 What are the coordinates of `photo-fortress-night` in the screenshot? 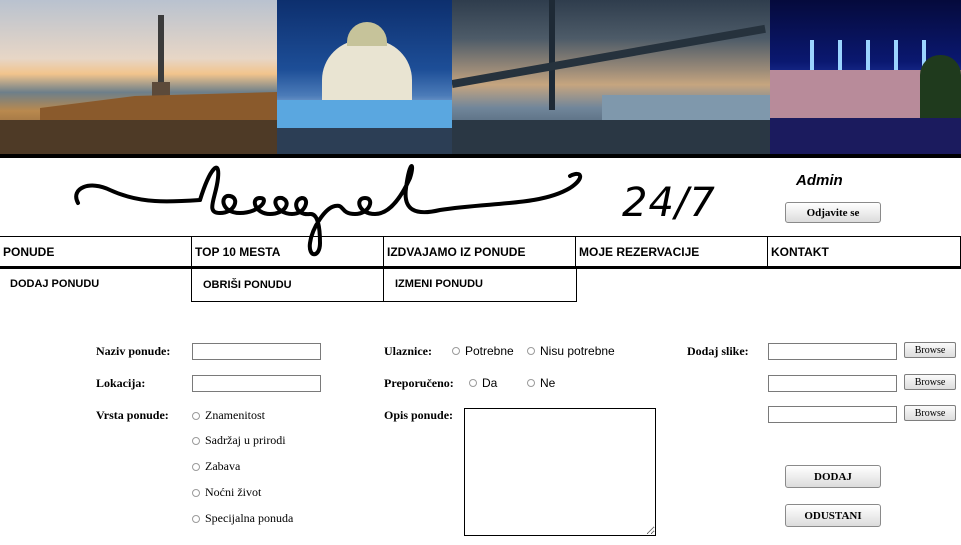 It's located at (865, 77).